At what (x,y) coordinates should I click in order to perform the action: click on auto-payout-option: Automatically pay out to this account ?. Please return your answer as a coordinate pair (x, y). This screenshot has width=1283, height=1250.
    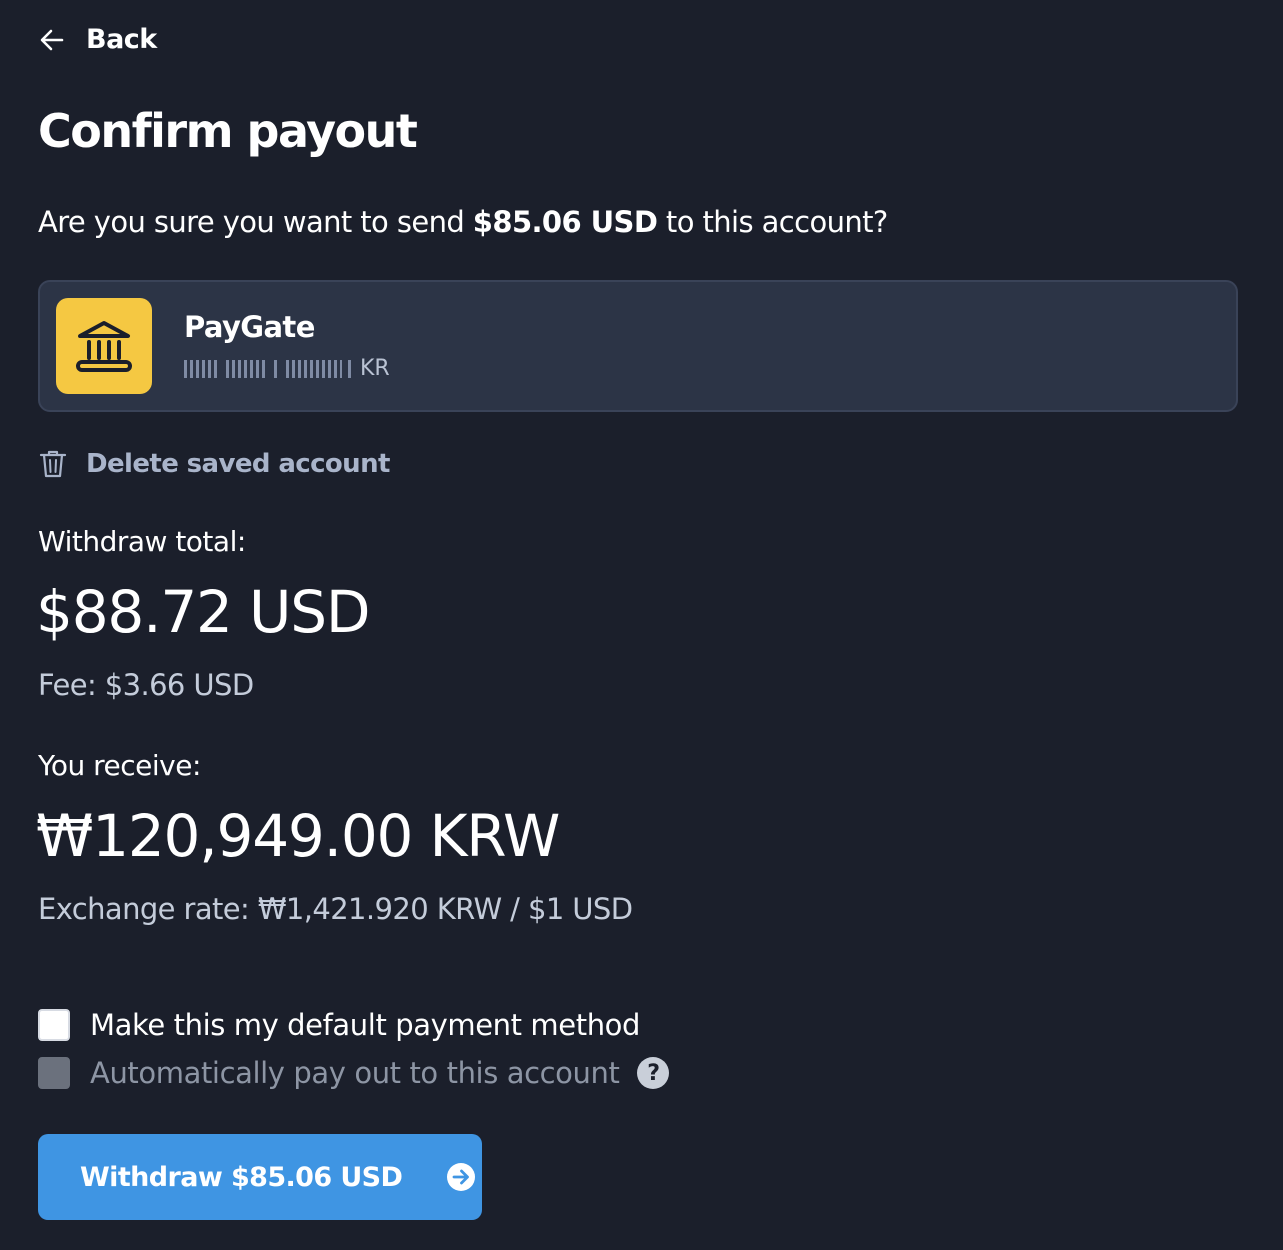
    Looking at the image, I should click on (354, 1073).